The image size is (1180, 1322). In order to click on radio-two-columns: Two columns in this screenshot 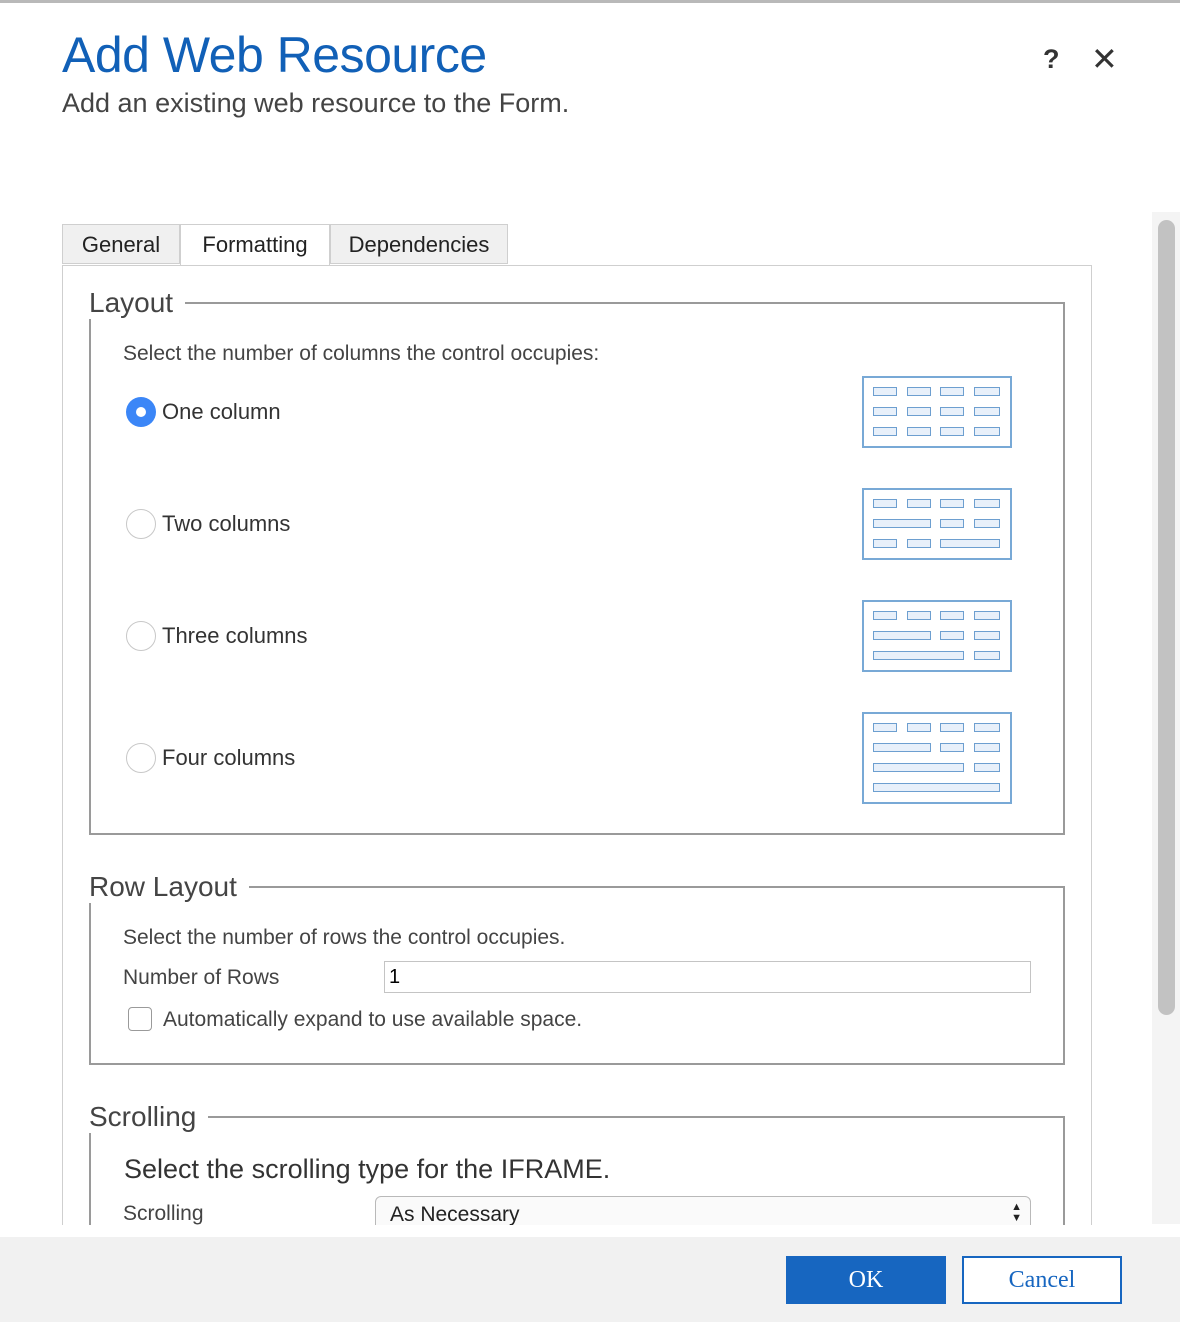, I will do `click(208, 524)`.